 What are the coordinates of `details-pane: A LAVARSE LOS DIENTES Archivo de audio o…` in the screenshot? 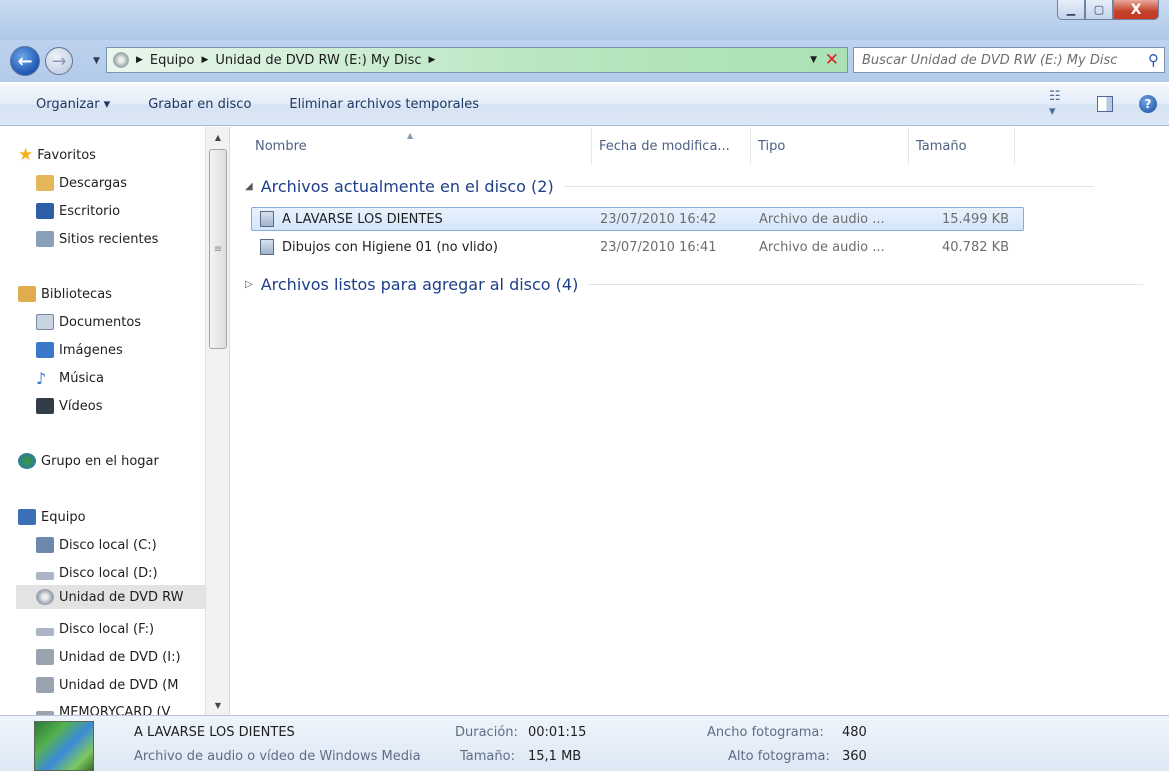 It's located at (584, 743).